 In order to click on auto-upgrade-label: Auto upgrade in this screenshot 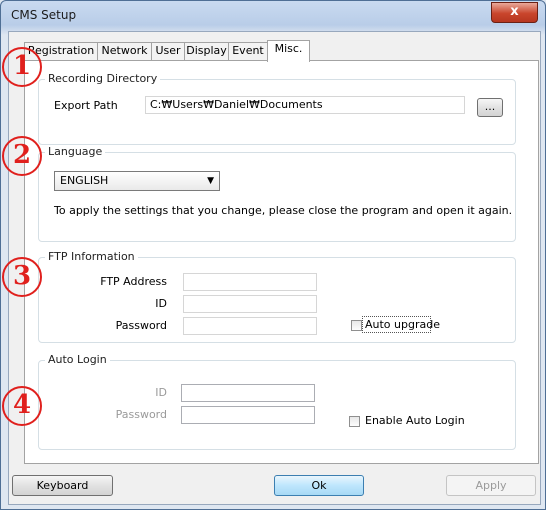, I will do `click(402, 324)`.